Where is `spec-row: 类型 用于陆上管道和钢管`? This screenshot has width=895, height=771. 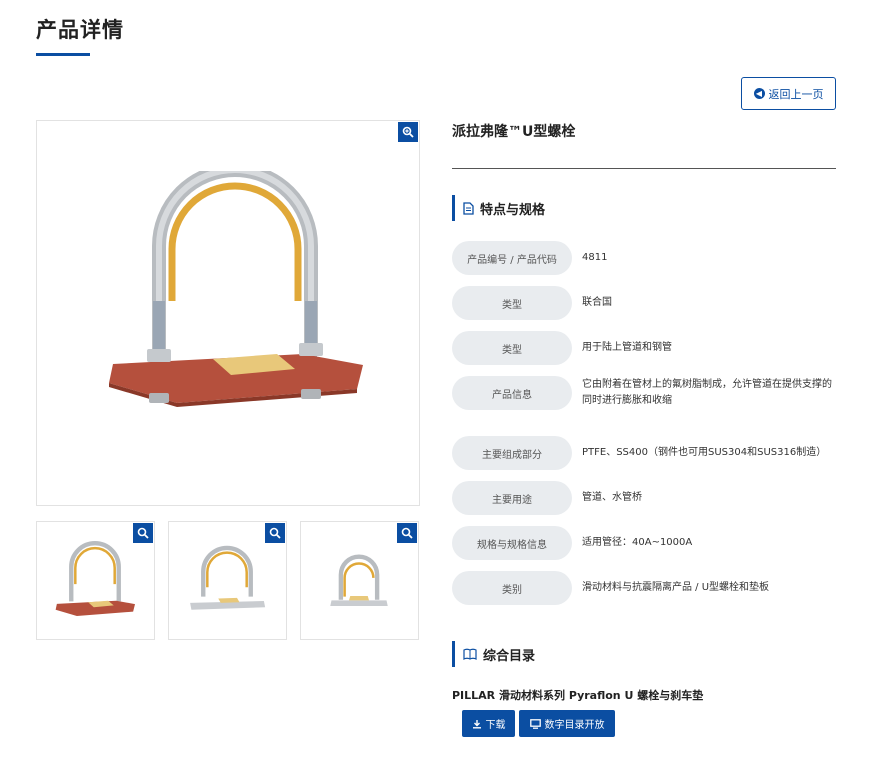
spec-row: 类型 用于陆上管道和钢管 is located at coordinates (644, 348).